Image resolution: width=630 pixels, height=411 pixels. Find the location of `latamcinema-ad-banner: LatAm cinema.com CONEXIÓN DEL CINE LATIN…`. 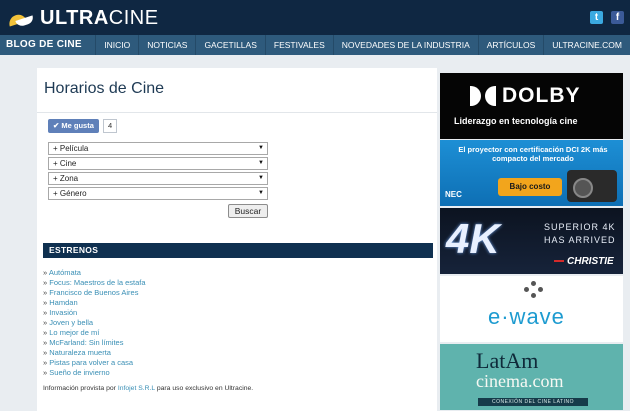

latamcinema-ad-banner: LatAm cinema.com CONEXIÓN DEL CINE LATIN… is located at coordinates (531, 377).